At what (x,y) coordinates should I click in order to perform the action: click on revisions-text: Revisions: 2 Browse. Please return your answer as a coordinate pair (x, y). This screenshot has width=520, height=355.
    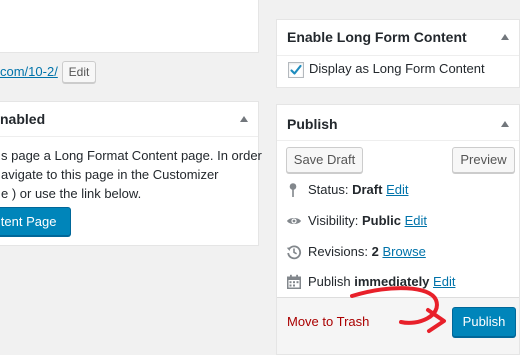
    Looking at the image, I should click on (367, 252).